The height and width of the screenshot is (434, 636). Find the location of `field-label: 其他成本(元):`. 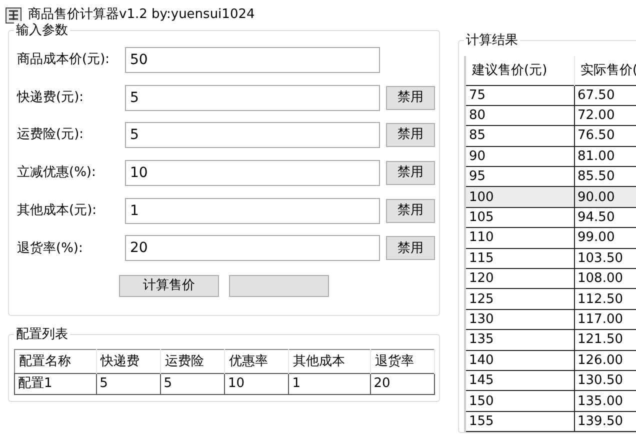

field-label: 其他成本(元): is located at coordinates (57, 211).